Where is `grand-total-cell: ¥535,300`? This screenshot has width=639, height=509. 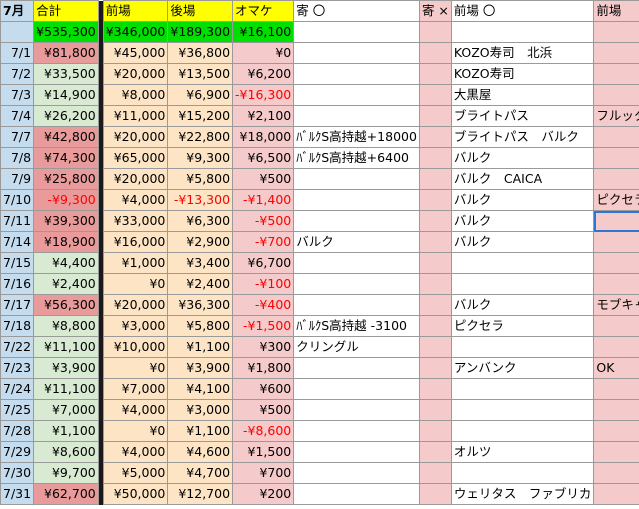 grand-total-cell: ¥535,300 is located at coordinates (66, 32).